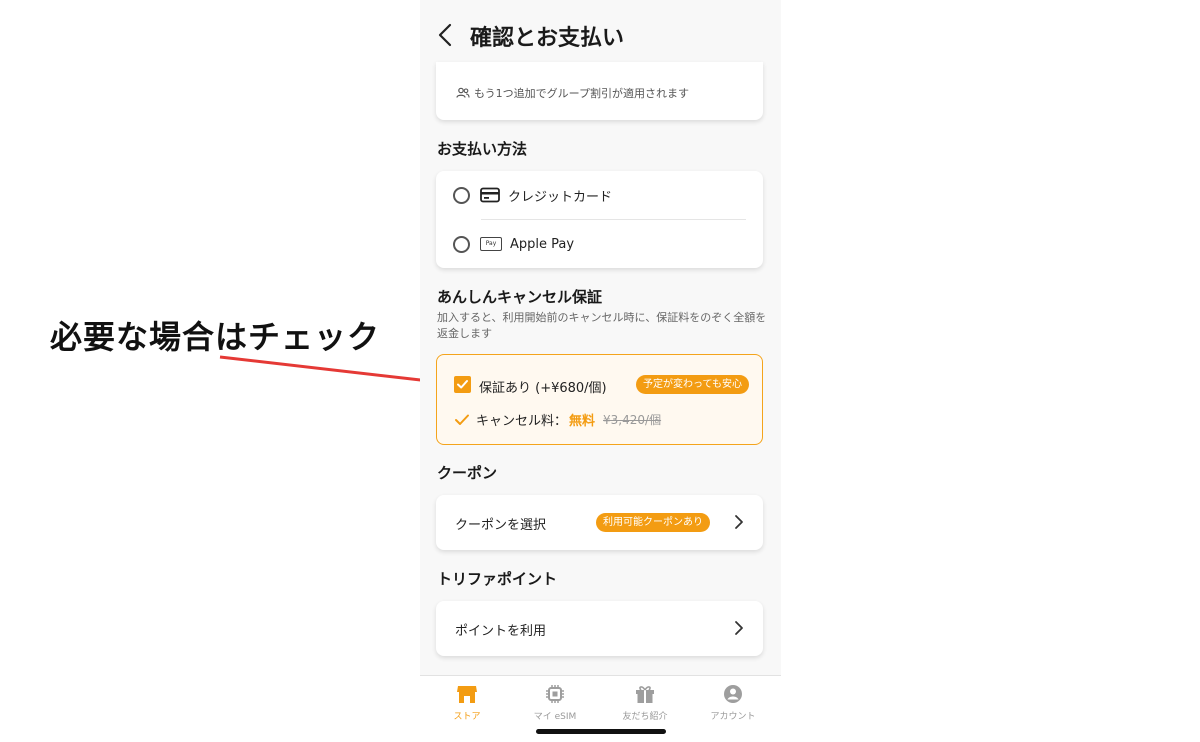 This screenshot has width=1200, height=742. Describe the element at coordinates (599, 244) in the screenshot. I see `payment-option-apple-pay: Pay Apple Pay` at that location.